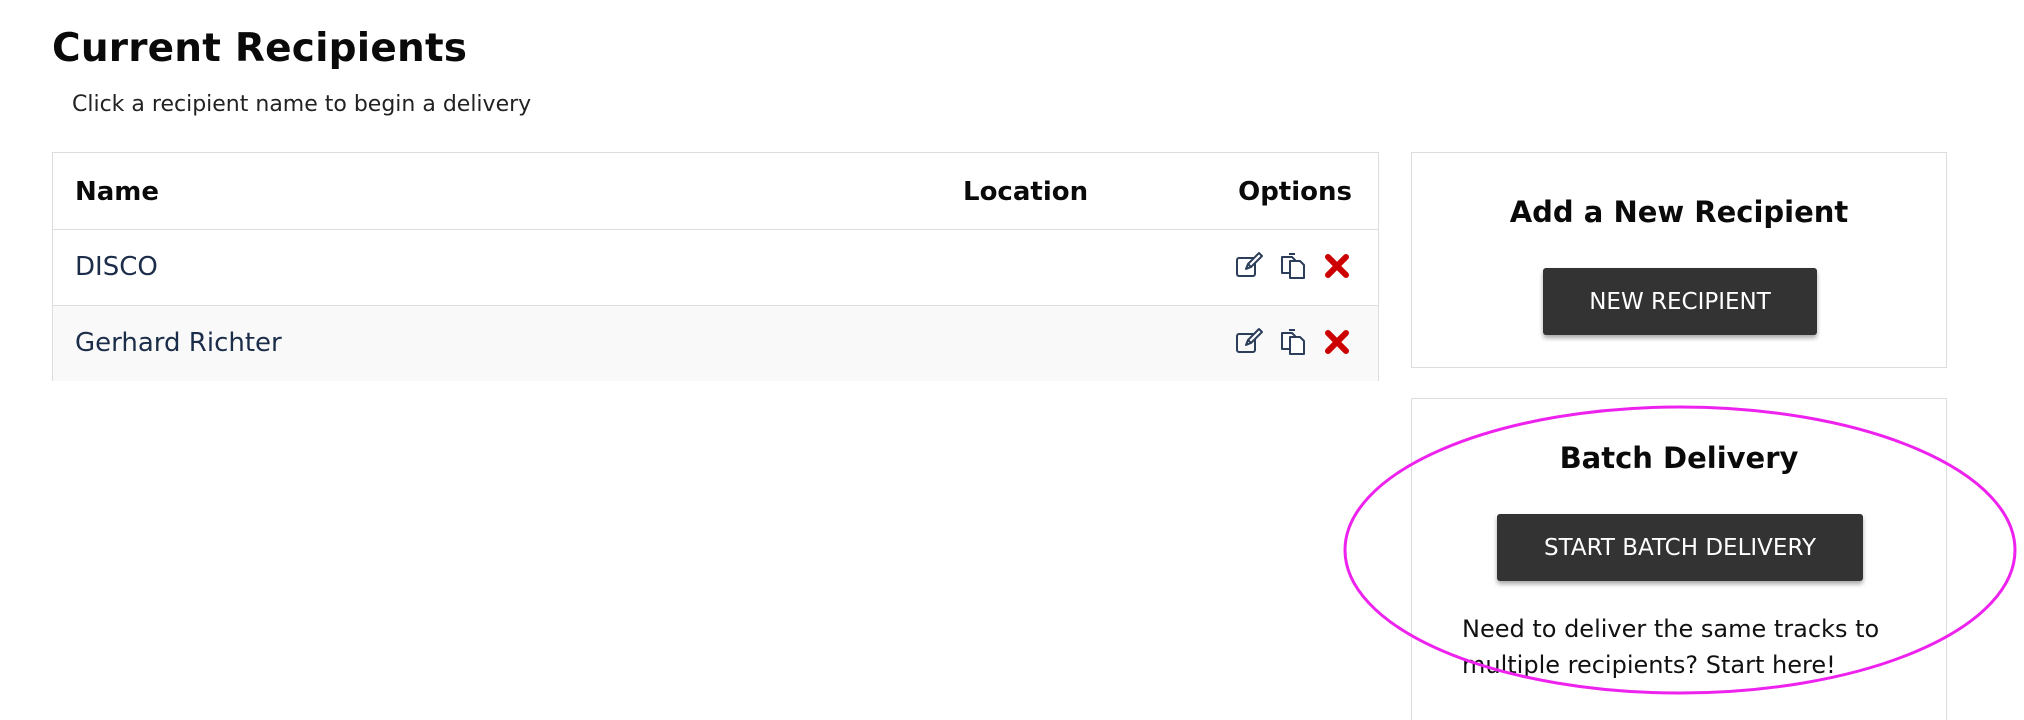  Describe the element at coordinates (1679, 260) in the screenshot. I see `add-recipient-card: Add a New Recipient NEW RECIPIENT` at that location.